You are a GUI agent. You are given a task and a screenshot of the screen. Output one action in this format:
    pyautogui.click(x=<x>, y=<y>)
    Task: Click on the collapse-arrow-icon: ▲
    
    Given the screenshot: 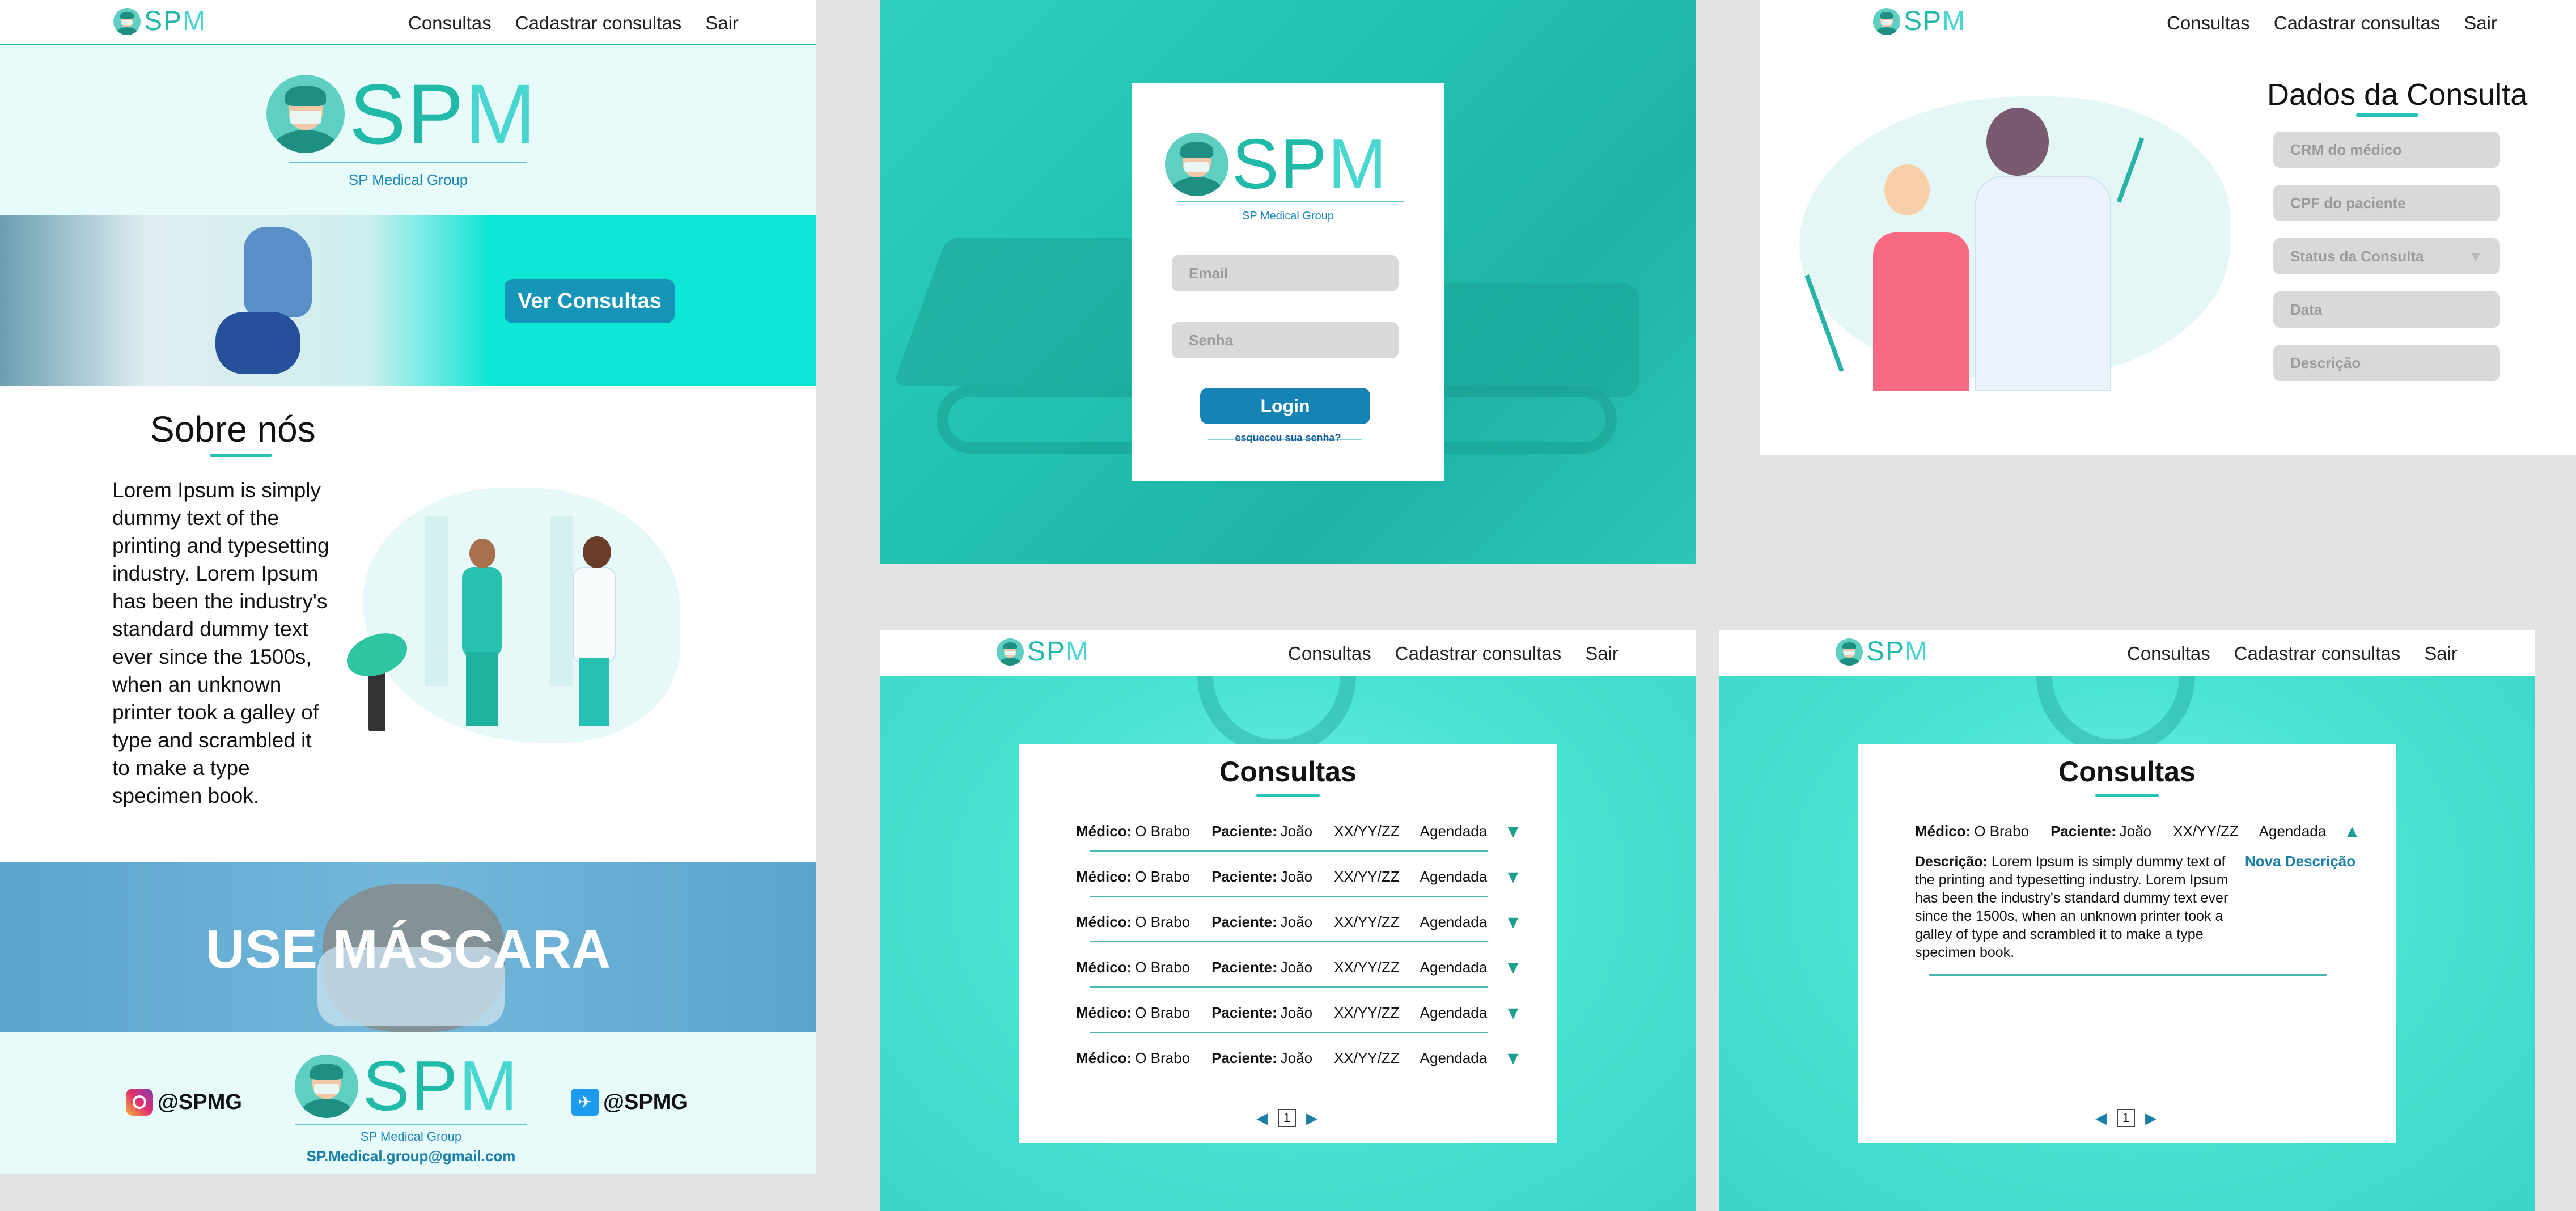 What is the action you would take?
    pyautogui.click(x=2352, y=831)
    